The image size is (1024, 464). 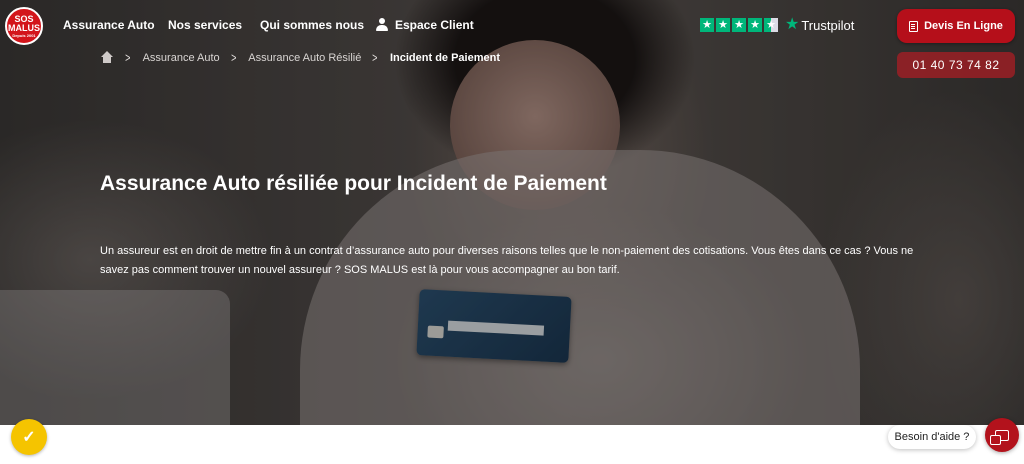 I want to click on nav-espace-client: Espace Client, so click(x=425, y=25).